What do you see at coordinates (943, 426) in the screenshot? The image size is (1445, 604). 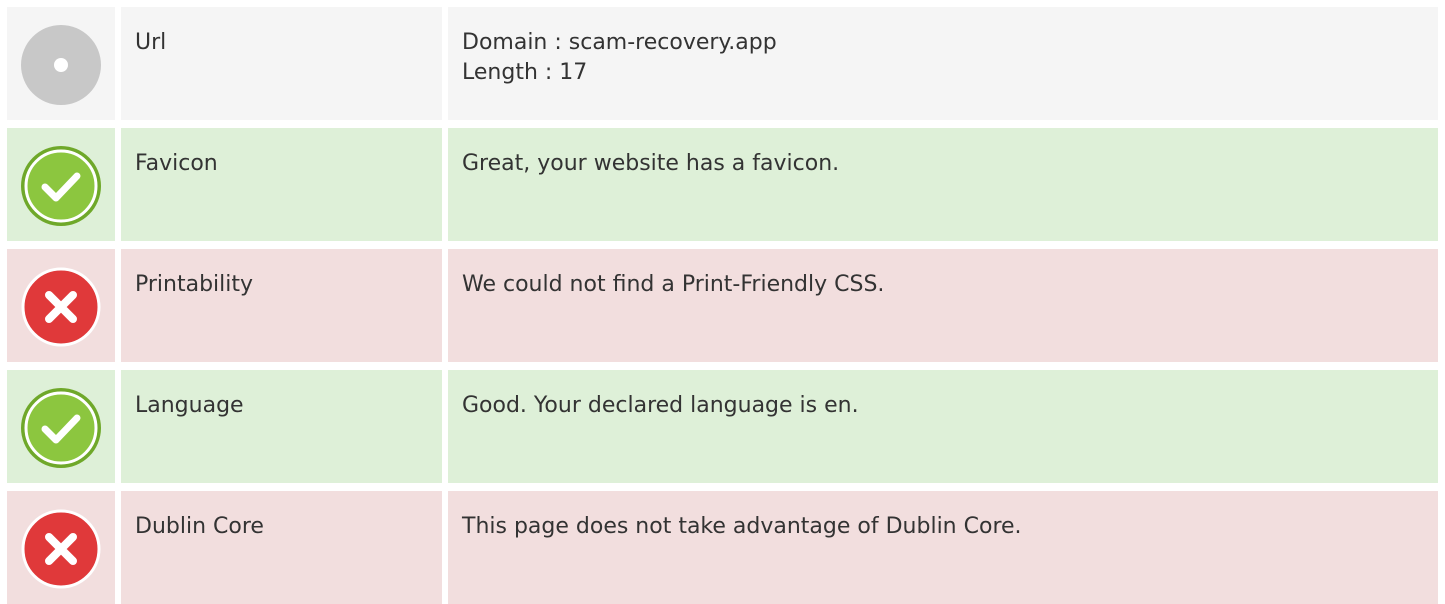 I see `row-value-cell: Good. Your declared language is en.` at bounding box center [943, 426].